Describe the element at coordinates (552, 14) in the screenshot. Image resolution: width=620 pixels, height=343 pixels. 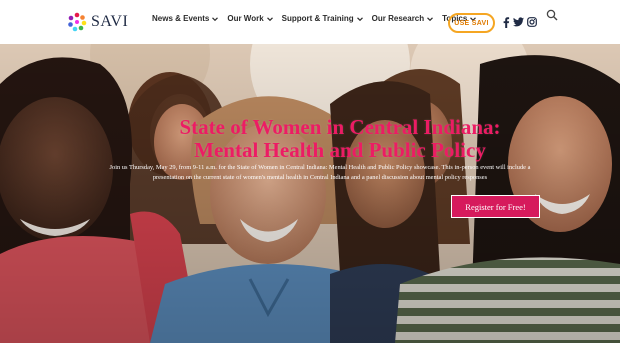
I see `search-icon` at that location.